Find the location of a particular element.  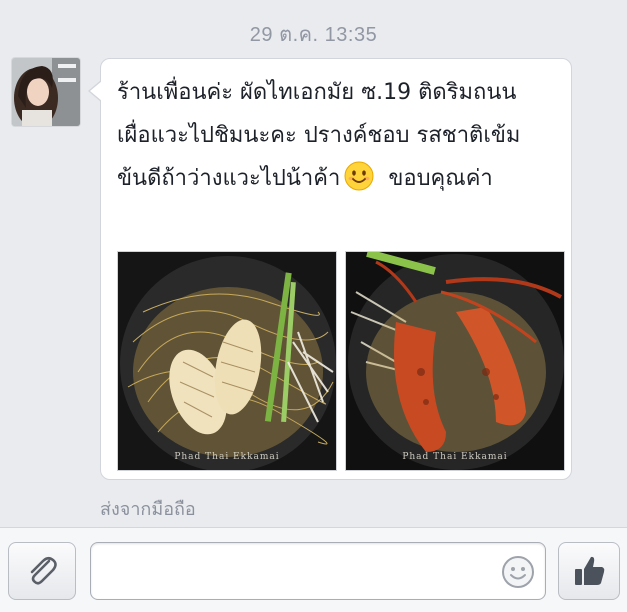

paperclip-icon is located at coordinates (43, 570).